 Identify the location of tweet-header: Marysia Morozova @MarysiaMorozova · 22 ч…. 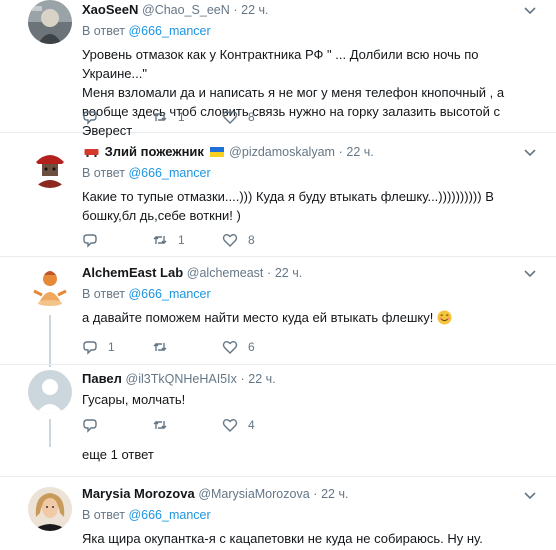
(313, 494).